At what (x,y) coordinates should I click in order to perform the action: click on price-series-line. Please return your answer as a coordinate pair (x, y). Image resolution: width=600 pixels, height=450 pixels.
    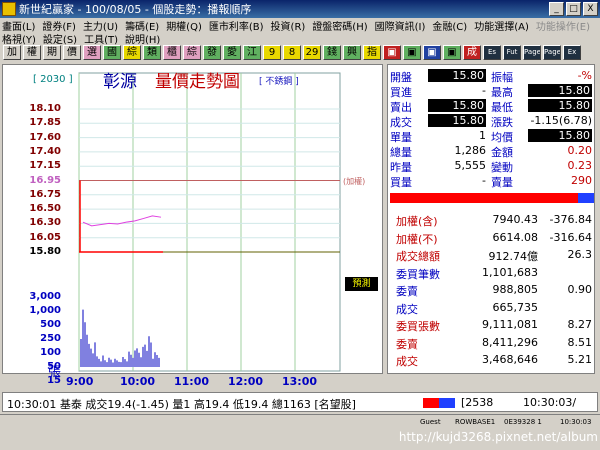
    Looking at the image, I should click on (122, 221).